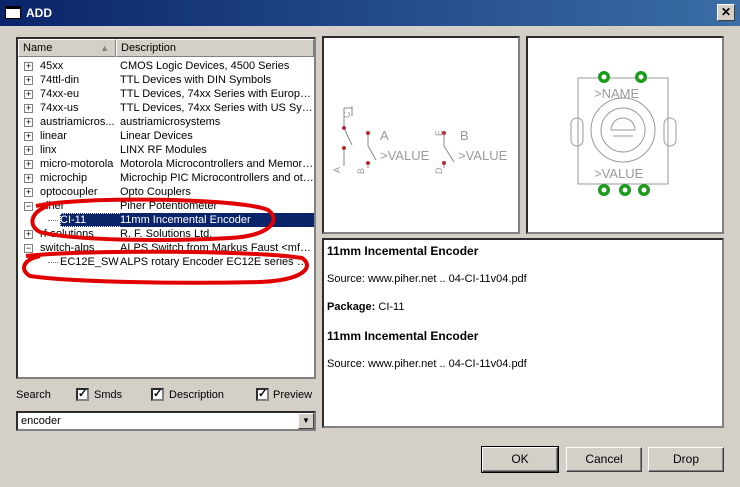  What do you see at coordinates (616, 93) in the screenshot?
I see `package-name-placeholder: >NAME` at bounding box center [616, 93].